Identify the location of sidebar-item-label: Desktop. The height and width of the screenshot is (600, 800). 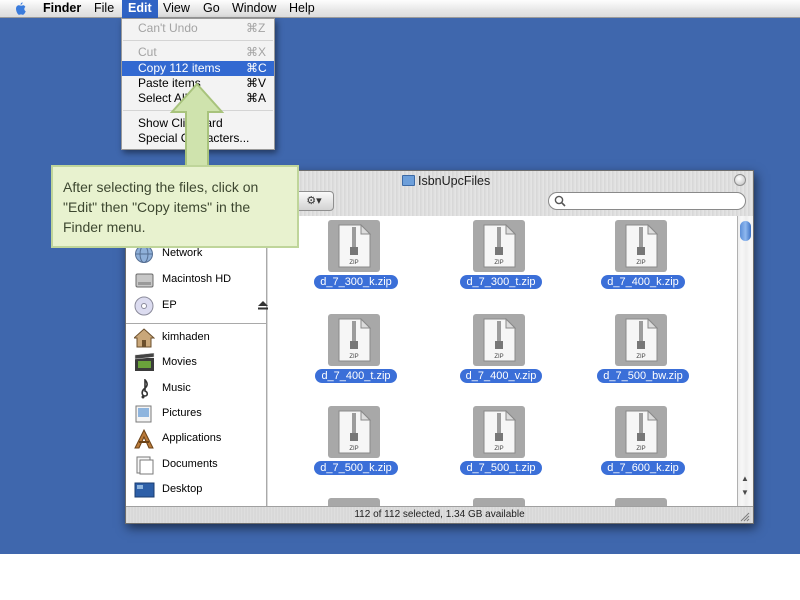
(182, 489).